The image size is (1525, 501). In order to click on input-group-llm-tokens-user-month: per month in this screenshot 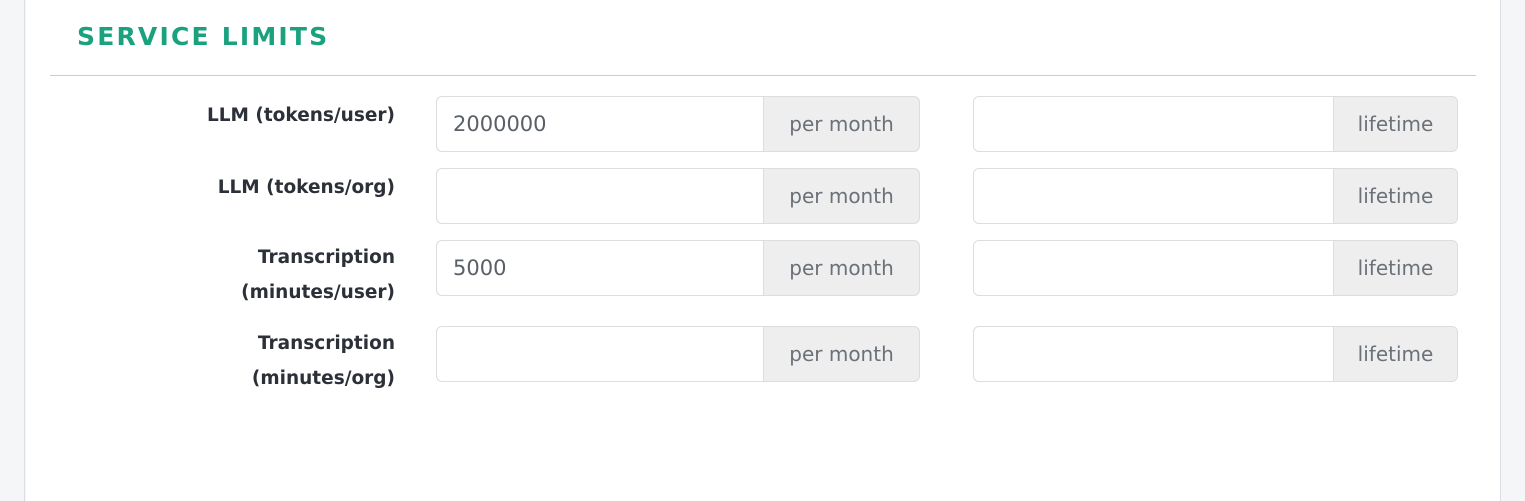, I will do `click(678, 124)`.